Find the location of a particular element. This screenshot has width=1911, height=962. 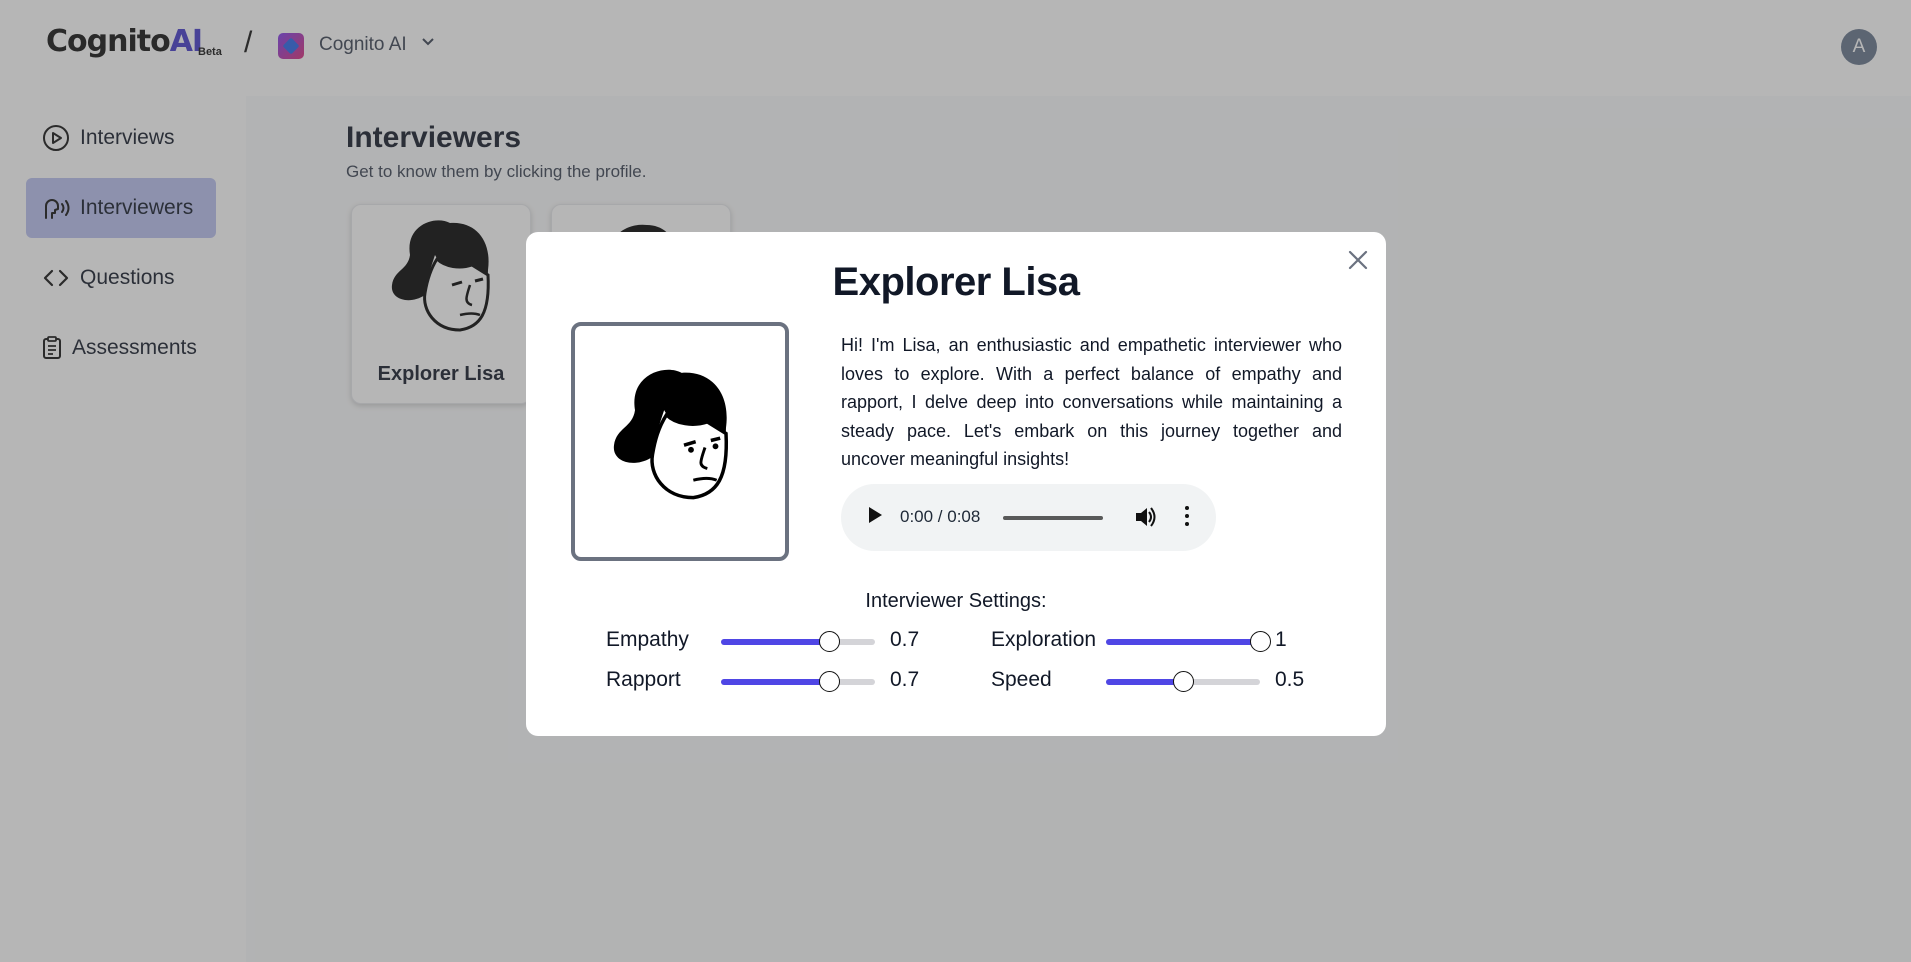

empathy-slider is located at coordinates (798, 641).